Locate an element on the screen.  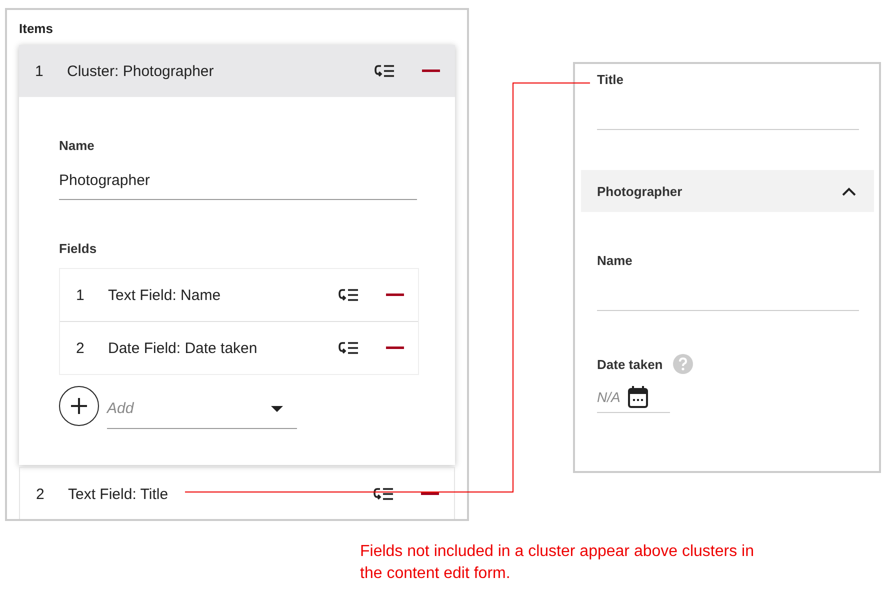
caret-icon is located at coordinates (277, 409).